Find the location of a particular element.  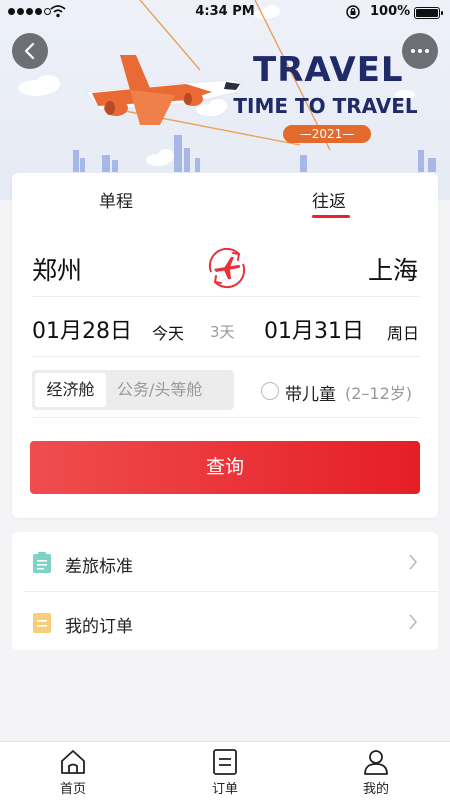

swap-cities-button is located at coordinates (227, 268).